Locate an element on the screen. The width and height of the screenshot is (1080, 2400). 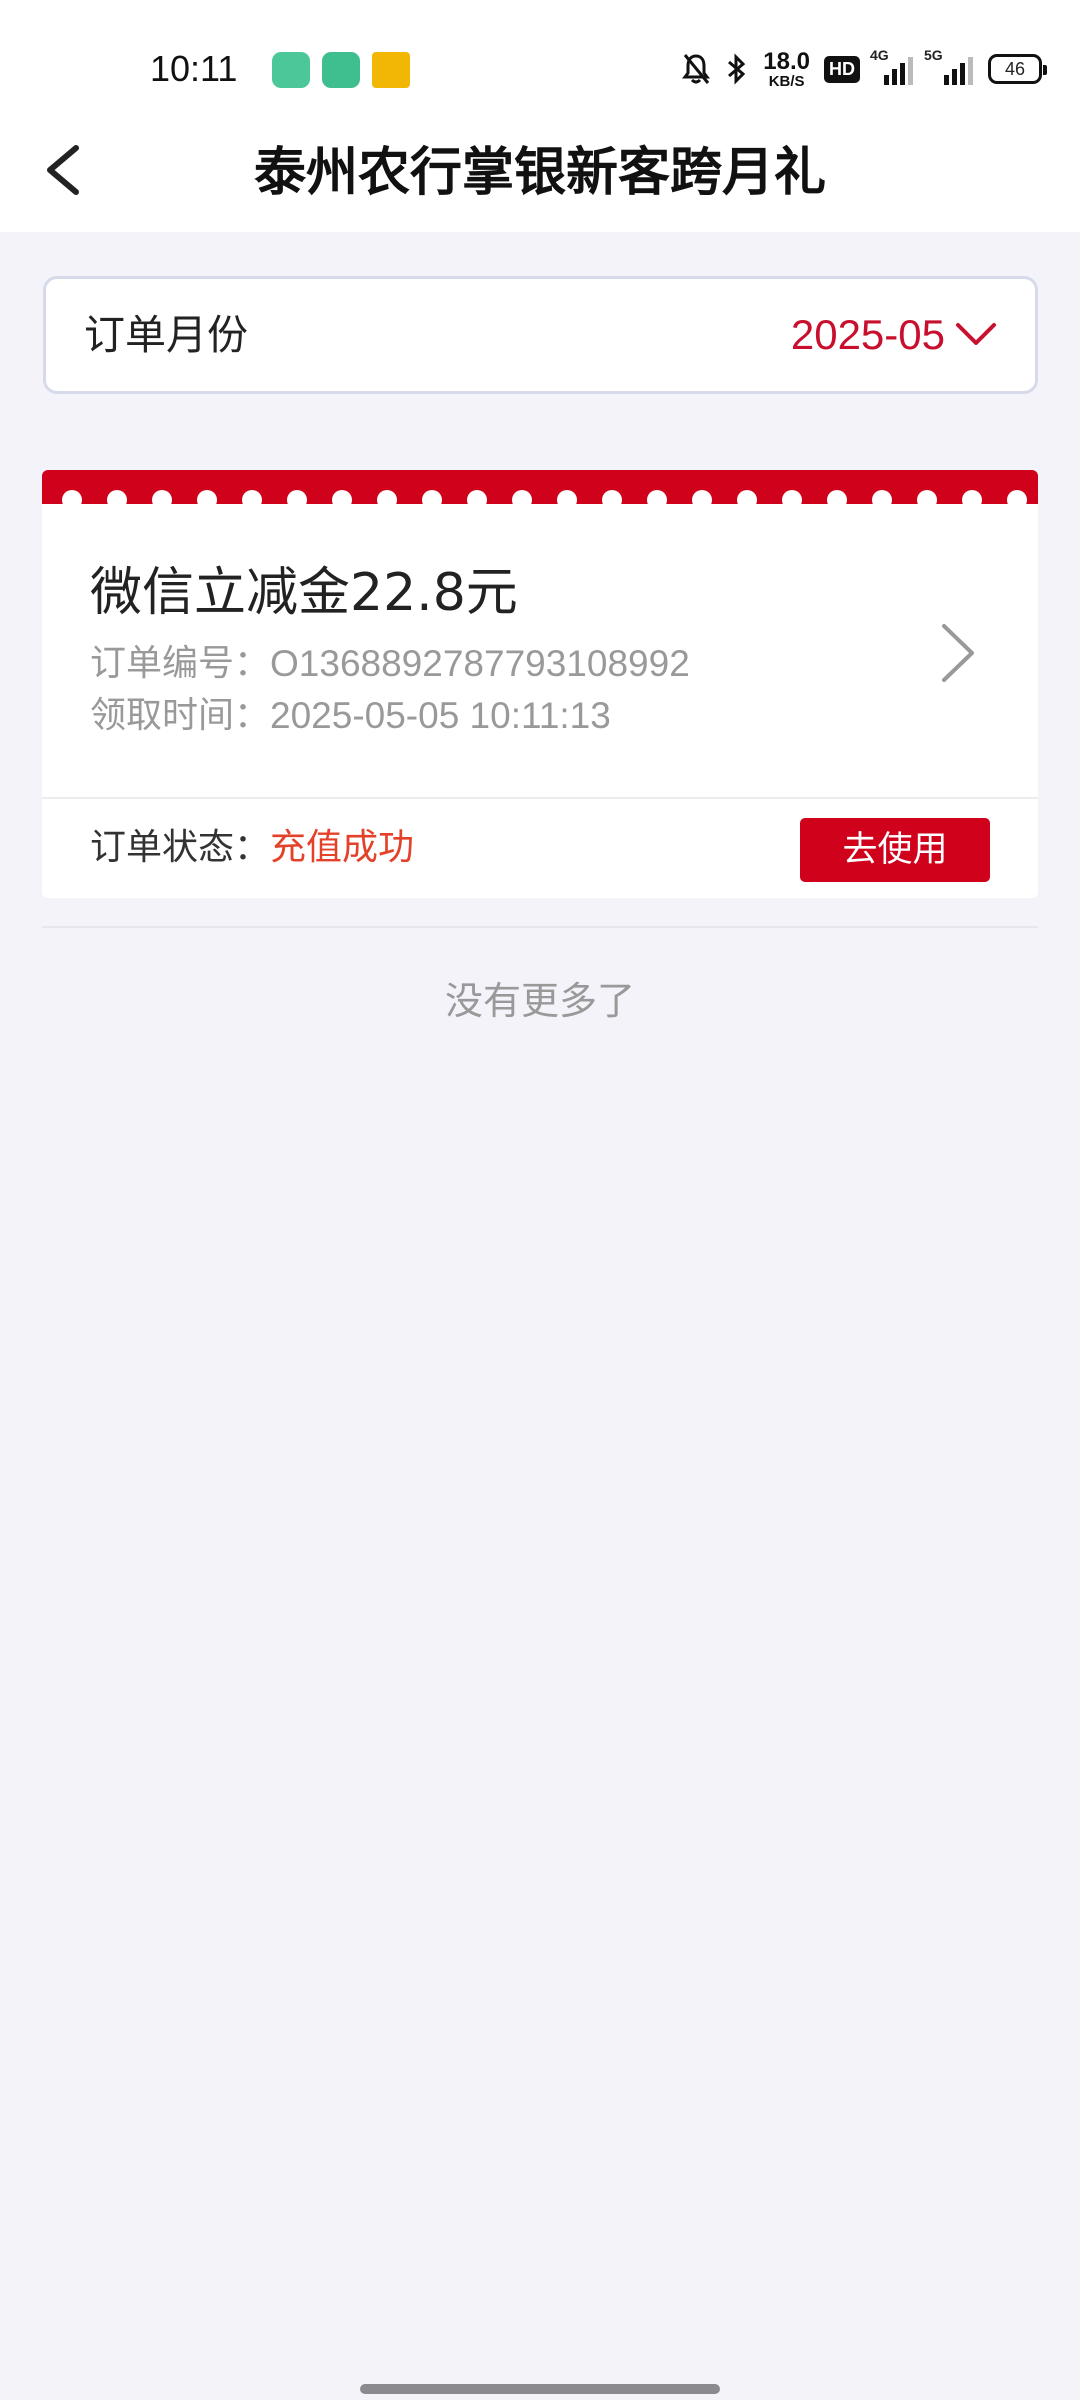
hd-badge: HD is located at coordinates (842, 69).